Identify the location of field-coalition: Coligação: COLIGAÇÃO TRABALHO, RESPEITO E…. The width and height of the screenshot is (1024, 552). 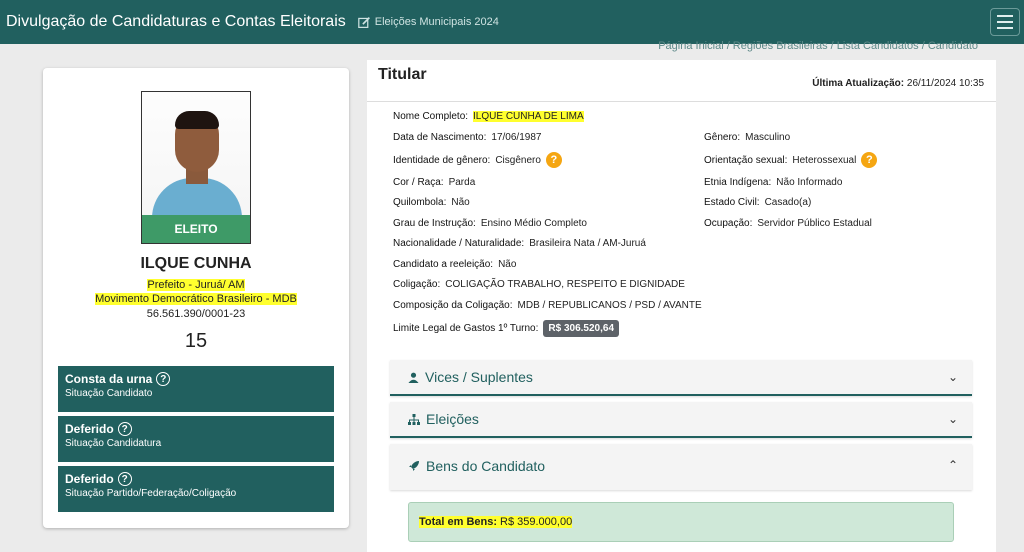
(539, 284).